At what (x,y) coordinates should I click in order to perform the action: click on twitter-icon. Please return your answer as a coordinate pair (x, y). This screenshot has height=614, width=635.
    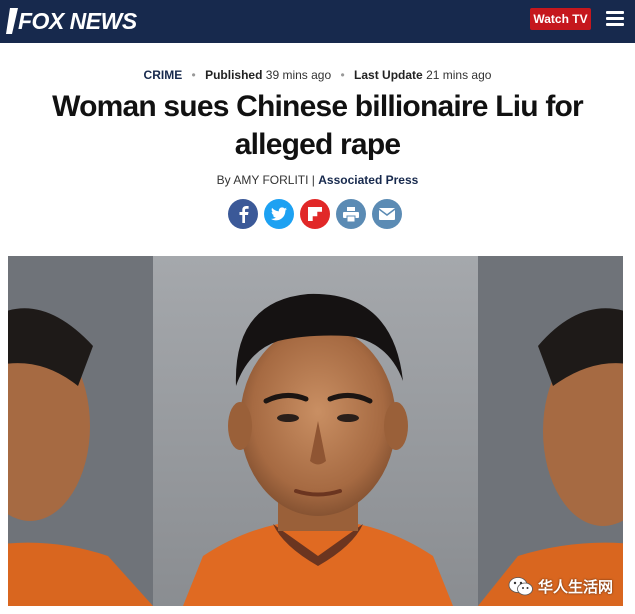
    Looking at the image, I should click on (279, 214).